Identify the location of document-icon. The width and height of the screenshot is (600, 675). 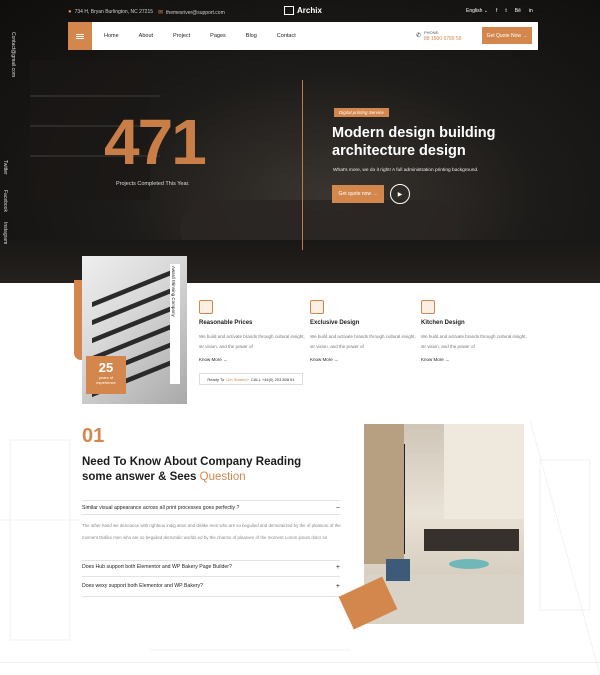
(206, 307).